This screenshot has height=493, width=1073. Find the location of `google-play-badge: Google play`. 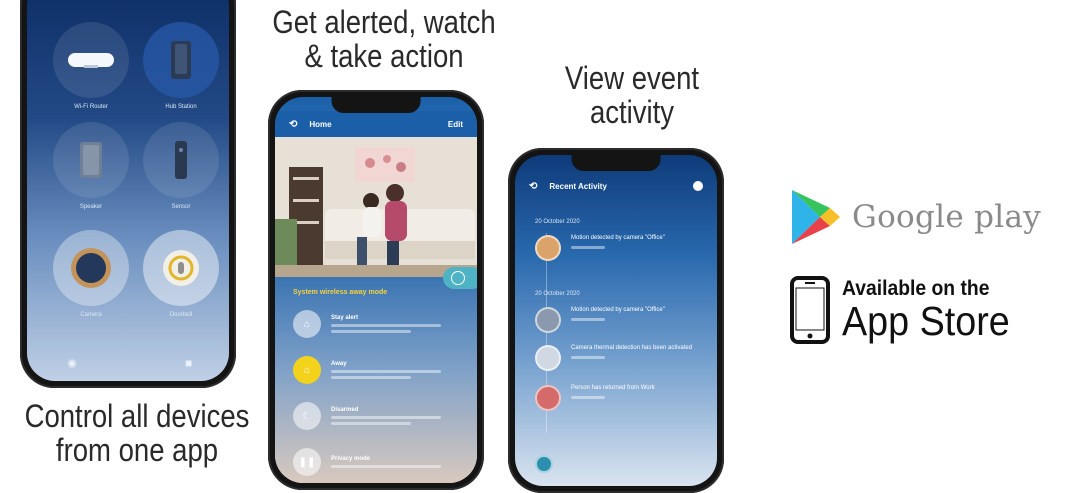

google-play-badge: Google play is located at coordinates (925, 217).